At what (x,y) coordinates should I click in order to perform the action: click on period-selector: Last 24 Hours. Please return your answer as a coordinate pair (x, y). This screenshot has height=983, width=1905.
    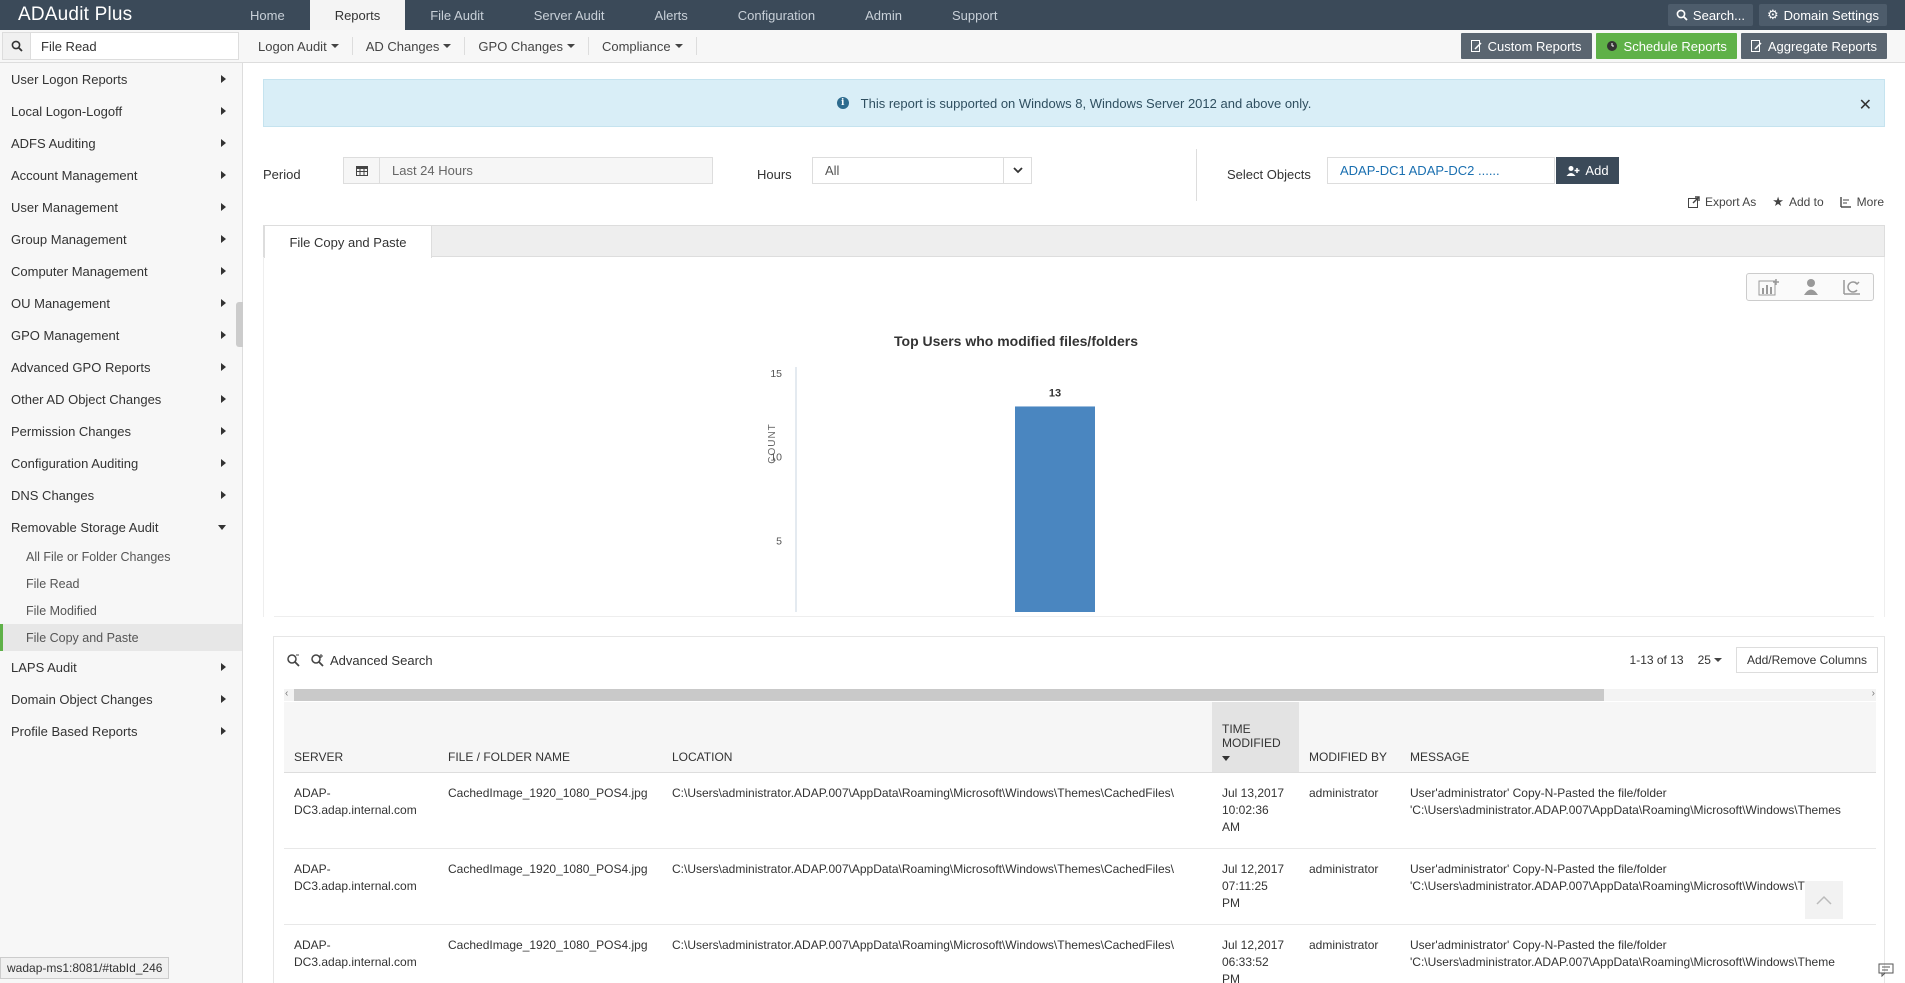
    Looking at the image, I should click on (528, 170).